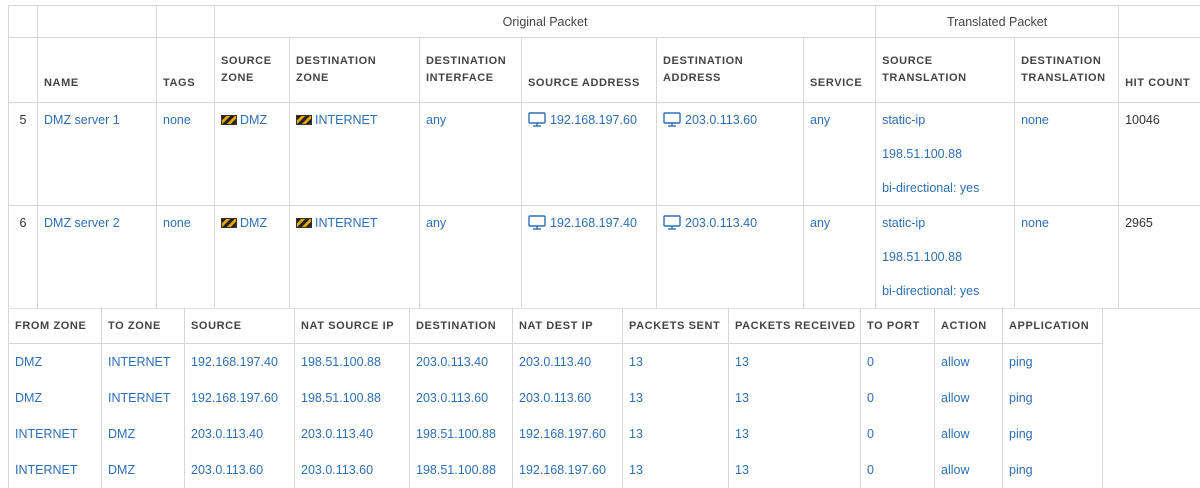 The width and height of the screenshot is (1200, 488). I want to click on nat-source-ip: 203.0.113.40, so click(352, 434).